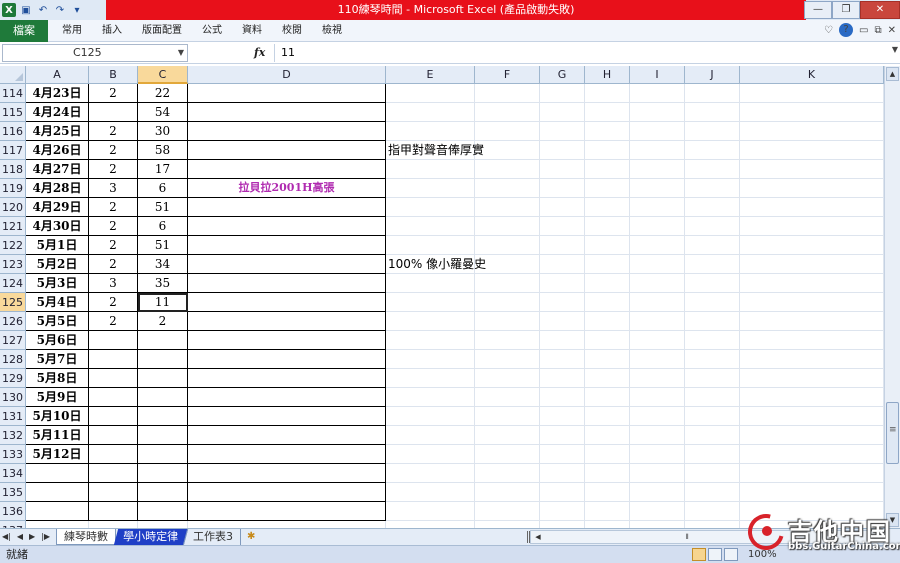 The width and height of the screenshot is (900, 563). Describe the element at coordinates (259, 53) in the screenshot. I see `insert-function-icon: fx` at that location.